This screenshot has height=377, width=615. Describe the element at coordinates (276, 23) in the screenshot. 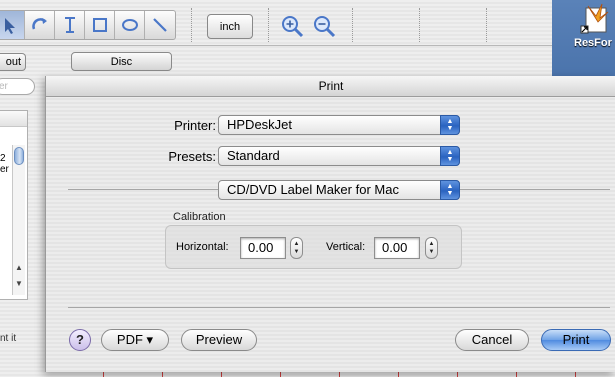

I see `drawing-toolbar: inch` at that location.